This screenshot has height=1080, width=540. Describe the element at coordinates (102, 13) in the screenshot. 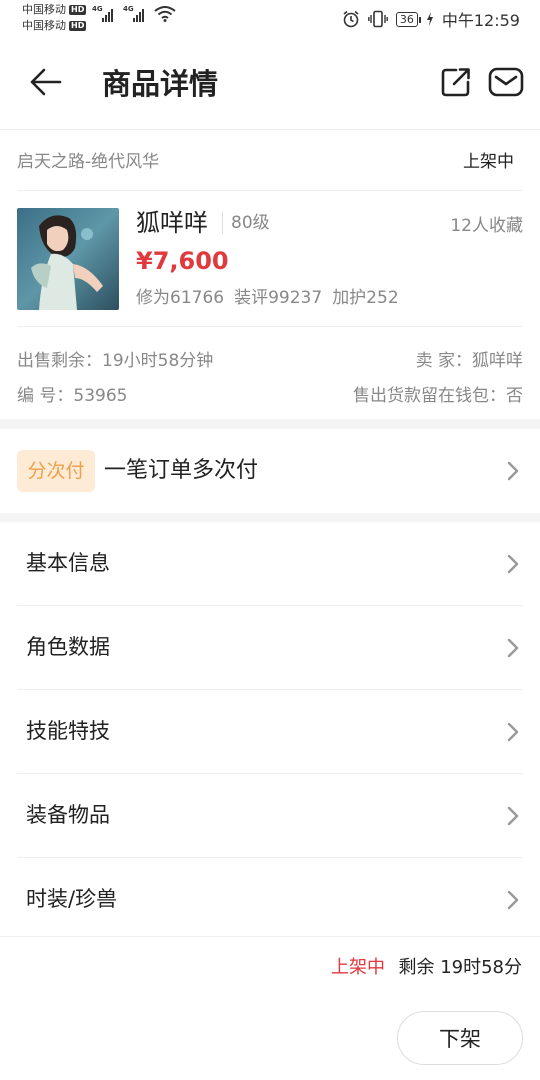

I see `signal-icon-1: 4G` at that location.